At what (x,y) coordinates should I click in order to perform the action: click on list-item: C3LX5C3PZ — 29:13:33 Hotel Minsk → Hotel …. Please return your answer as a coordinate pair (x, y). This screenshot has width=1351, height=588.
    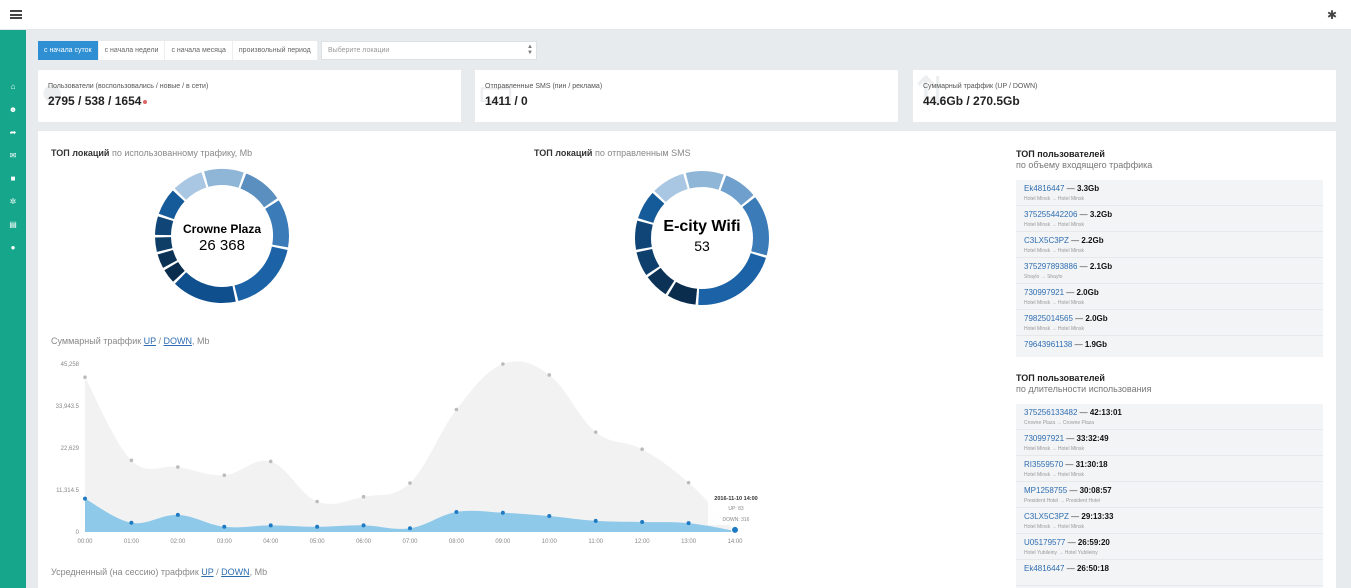
    Looking at the image, I should click on (1169, 521).